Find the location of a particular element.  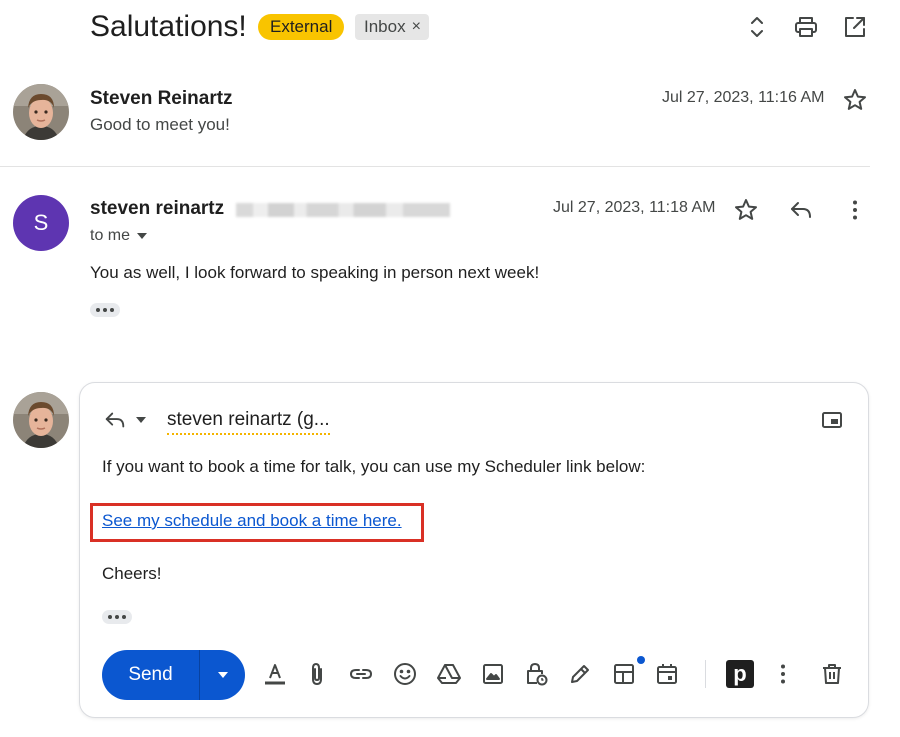

recipient-details-toggle: to me is located at coordinates (119, 236).